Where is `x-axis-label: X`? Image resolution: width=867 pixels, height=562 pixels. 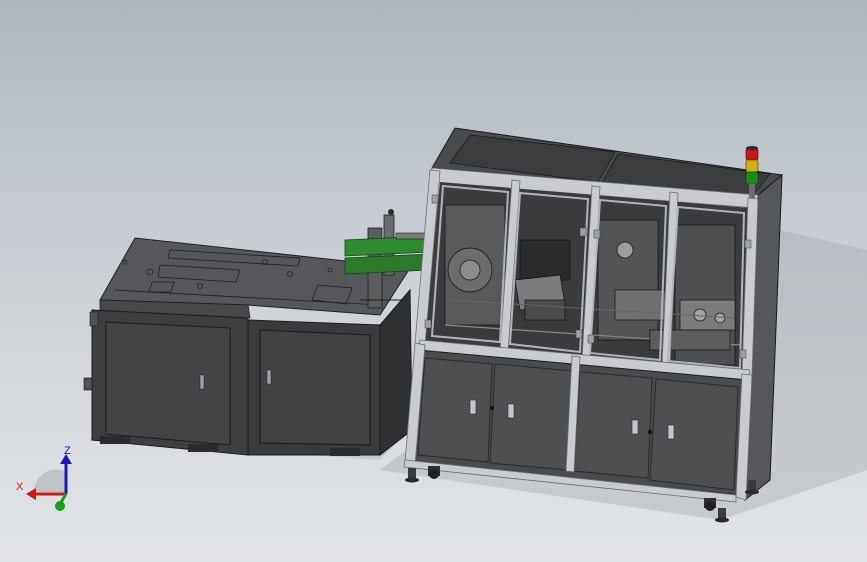
x-axis-label: X is located at coordinates (20, 487).